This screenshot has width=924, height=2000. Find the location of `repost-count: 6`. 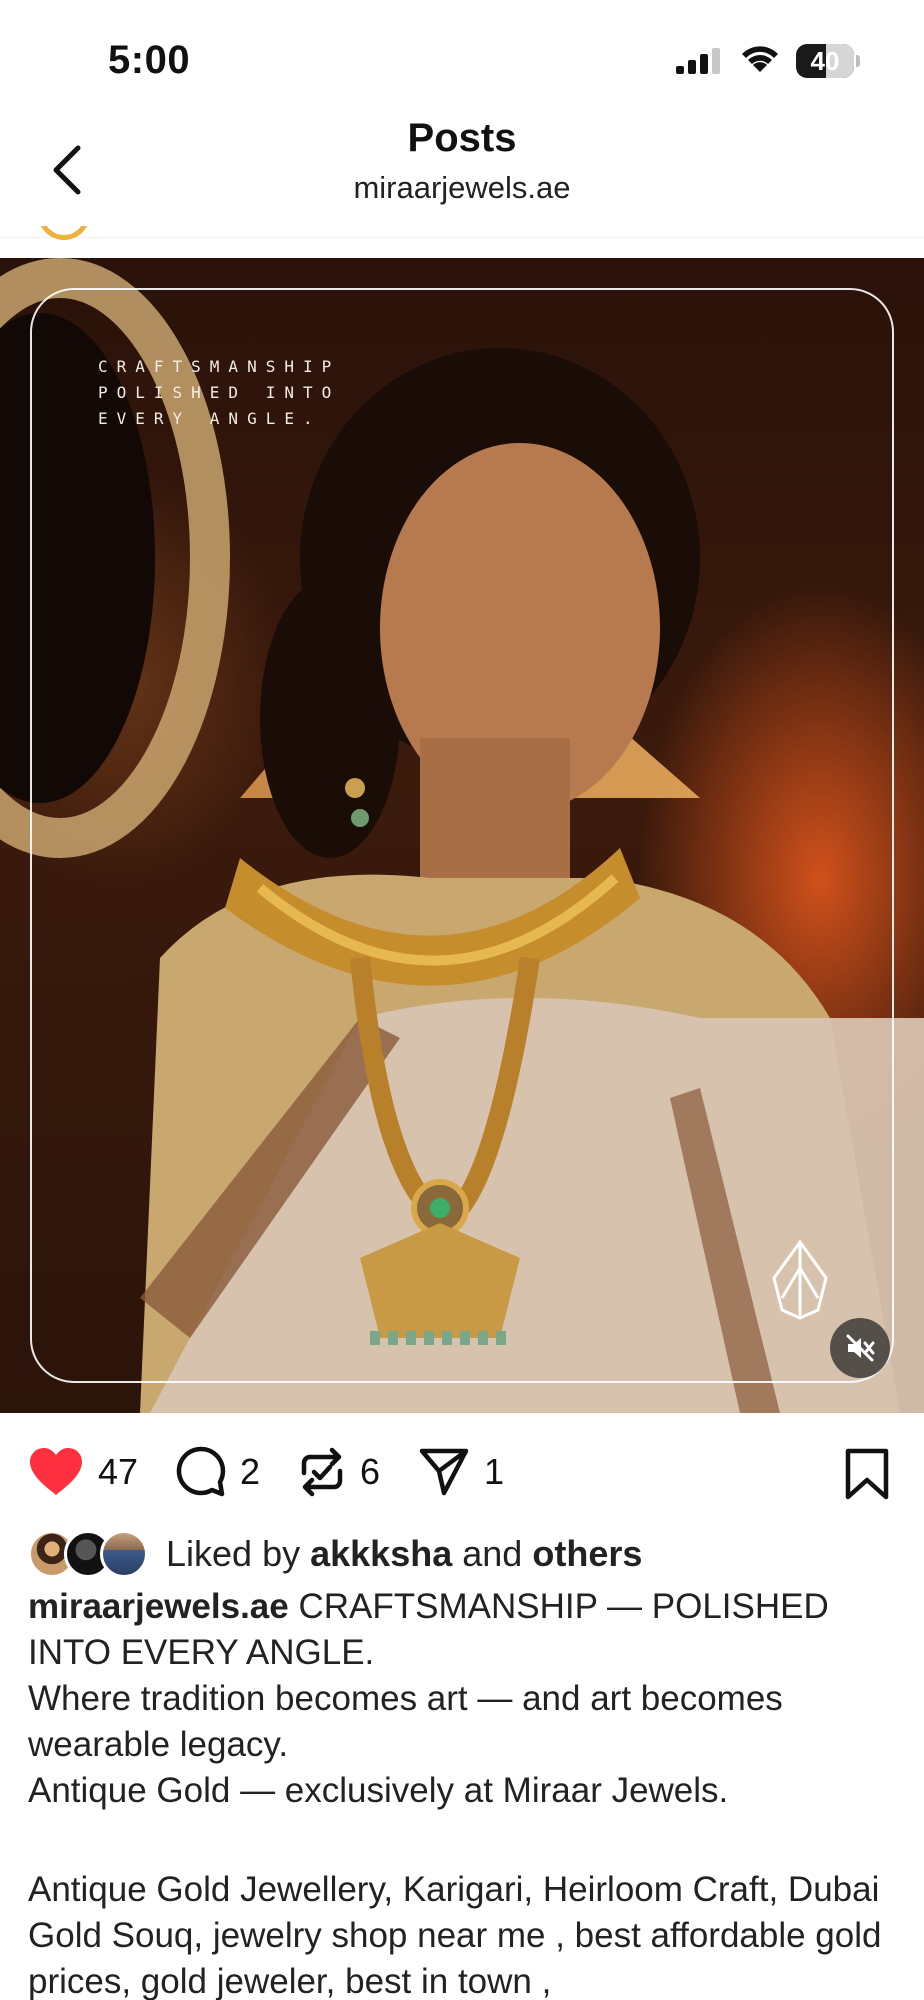

repost-count: 6 is located at coordinates (370, 1472).